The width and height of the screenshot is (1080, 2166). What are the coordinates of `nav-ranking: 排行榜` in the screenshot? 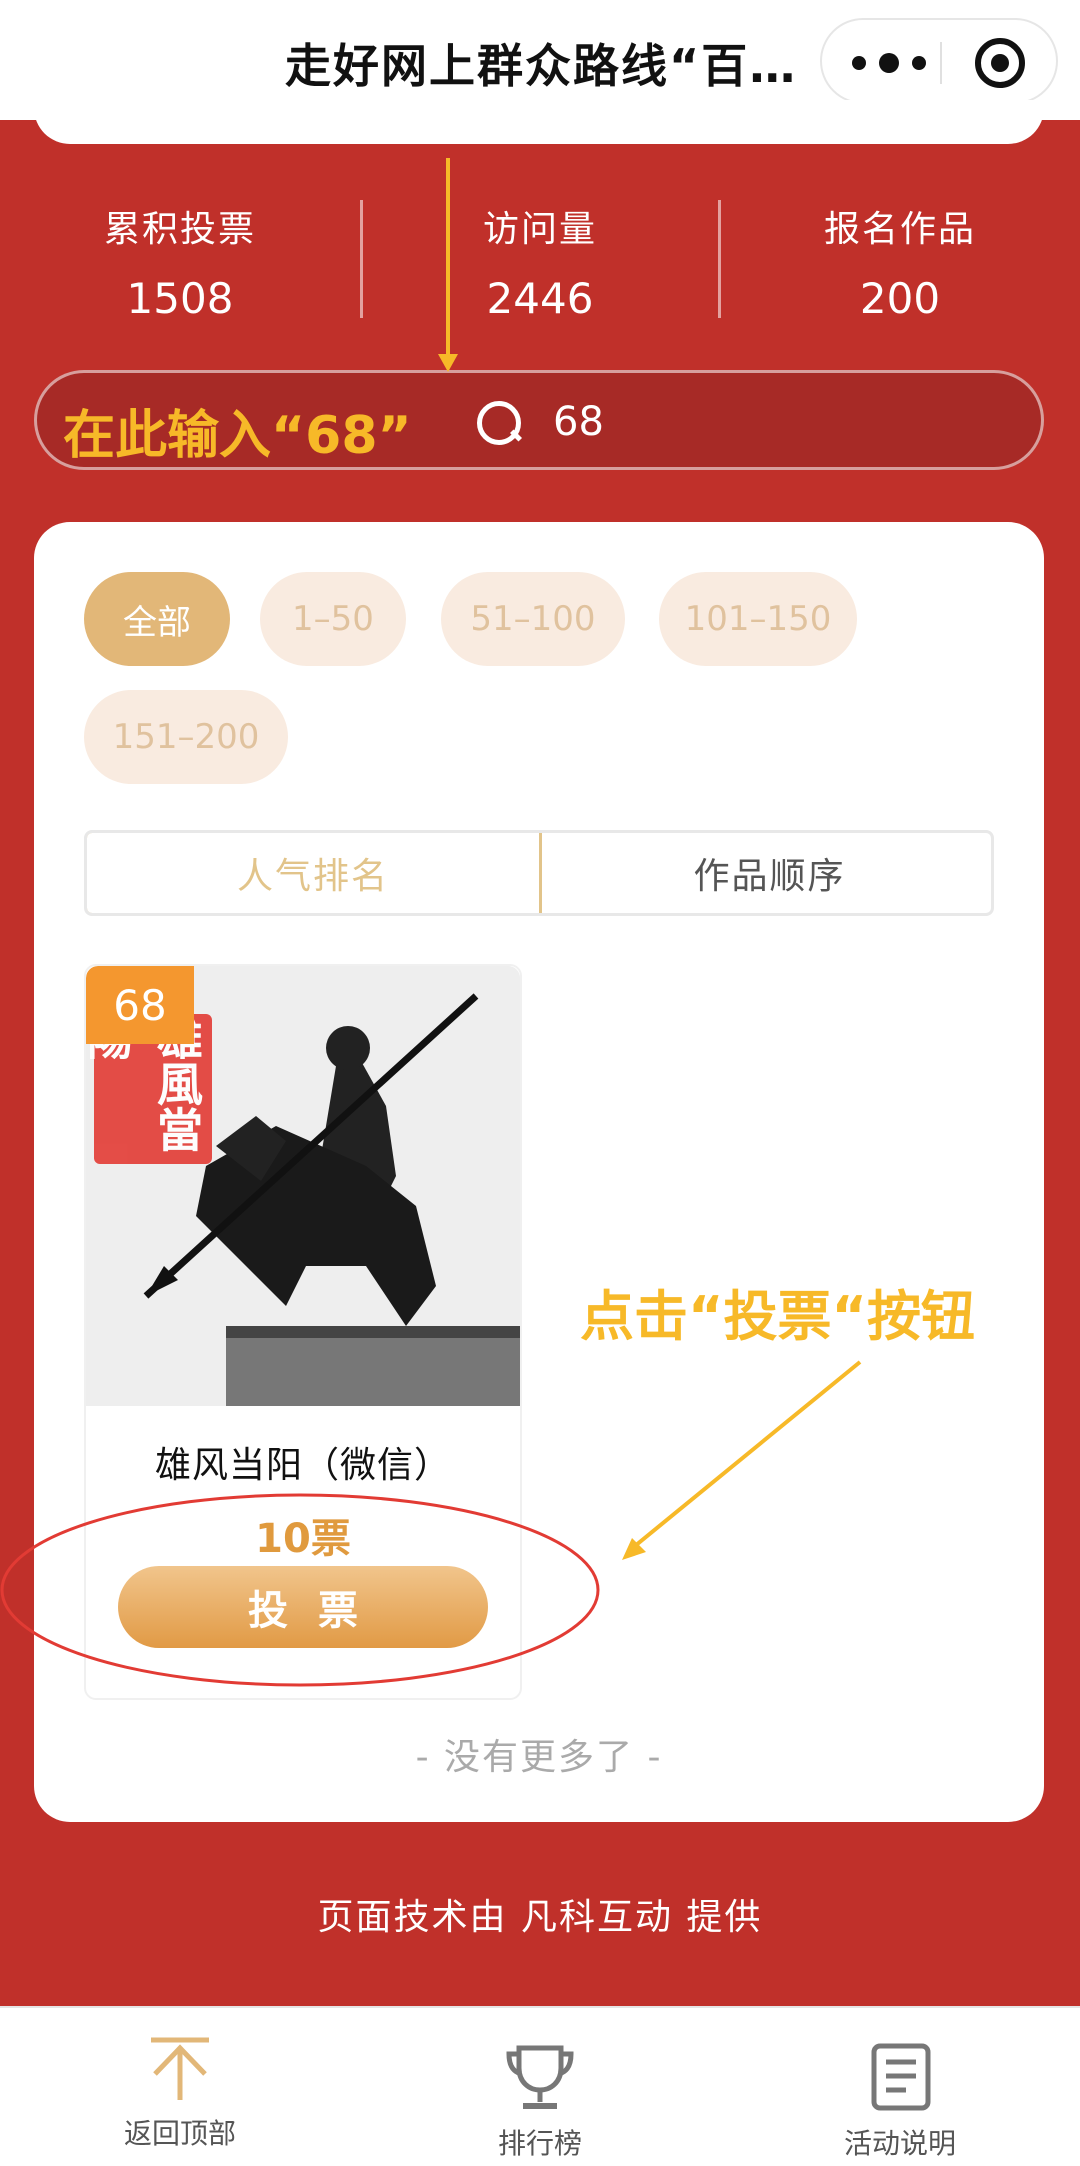 It's located at (540, 2087).